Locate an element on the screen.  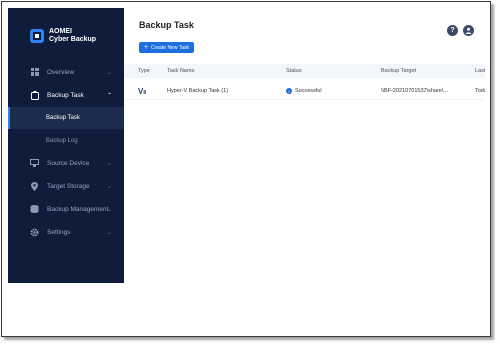
chevron-up-icon: ⌃ is located at coordinates (109, 95).